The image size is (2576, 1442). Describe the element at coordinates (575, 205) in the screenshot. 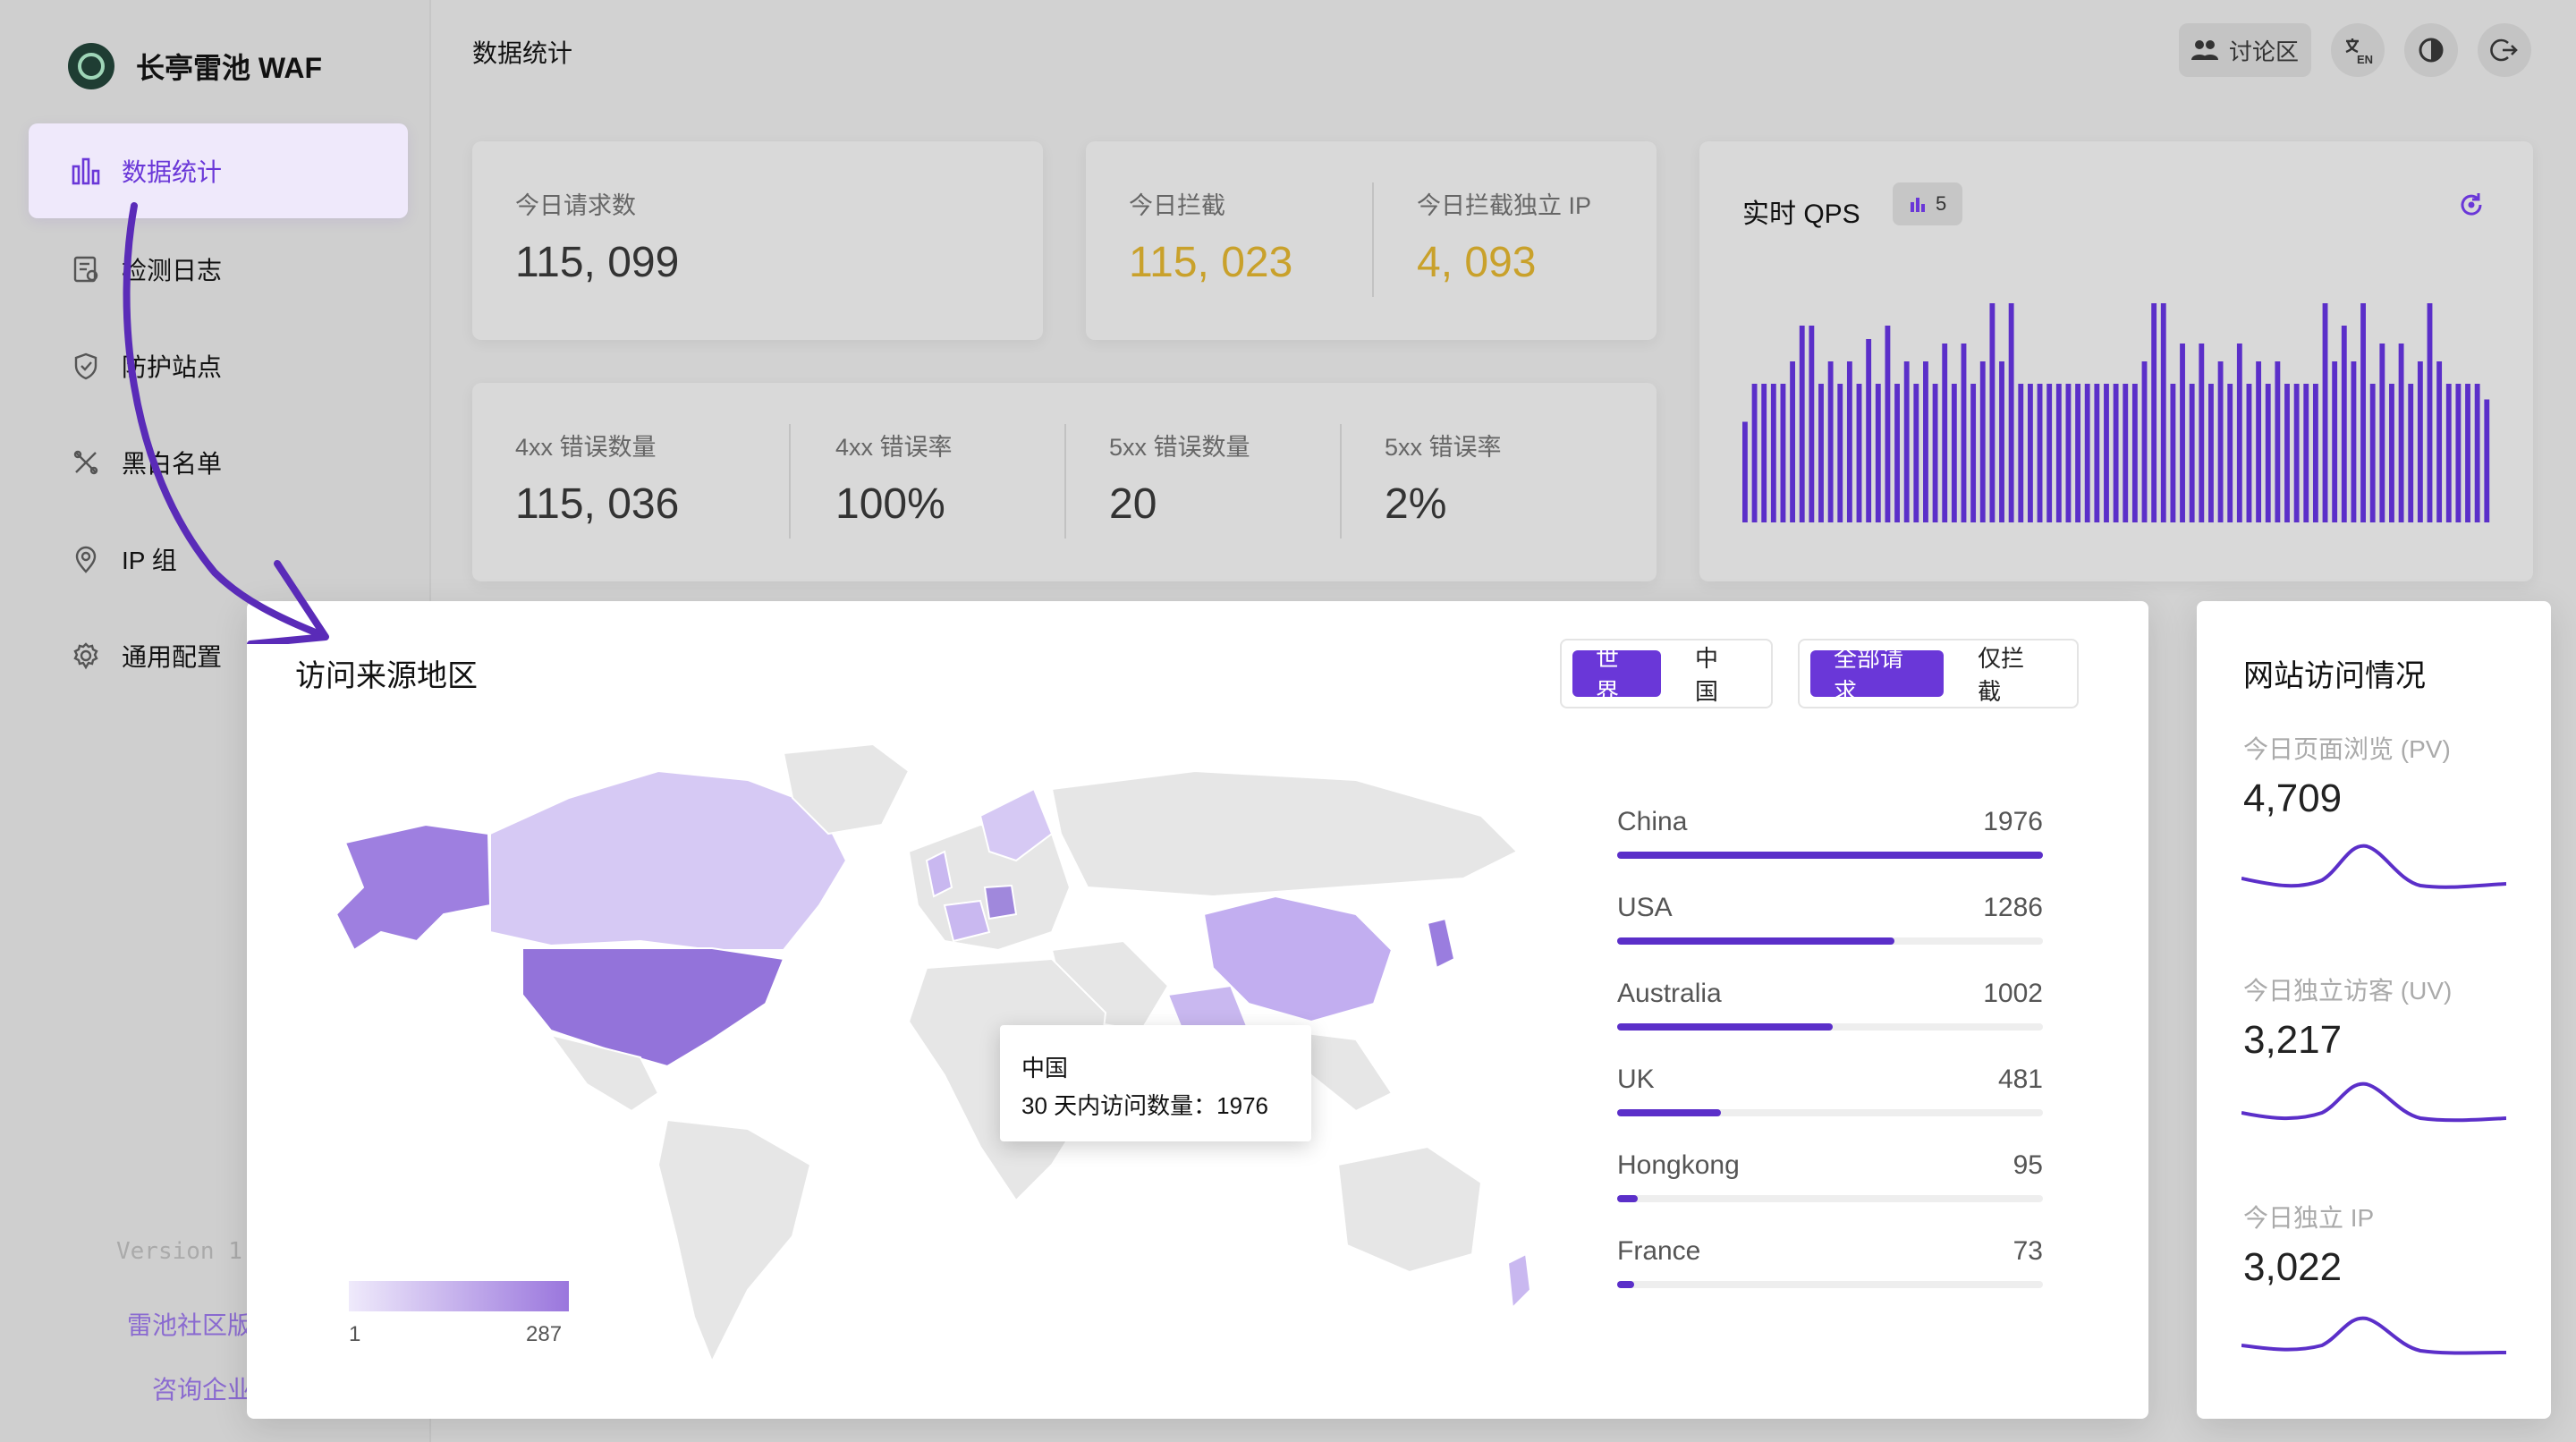

I see `today-requests-label: 今日请求数` at that location.